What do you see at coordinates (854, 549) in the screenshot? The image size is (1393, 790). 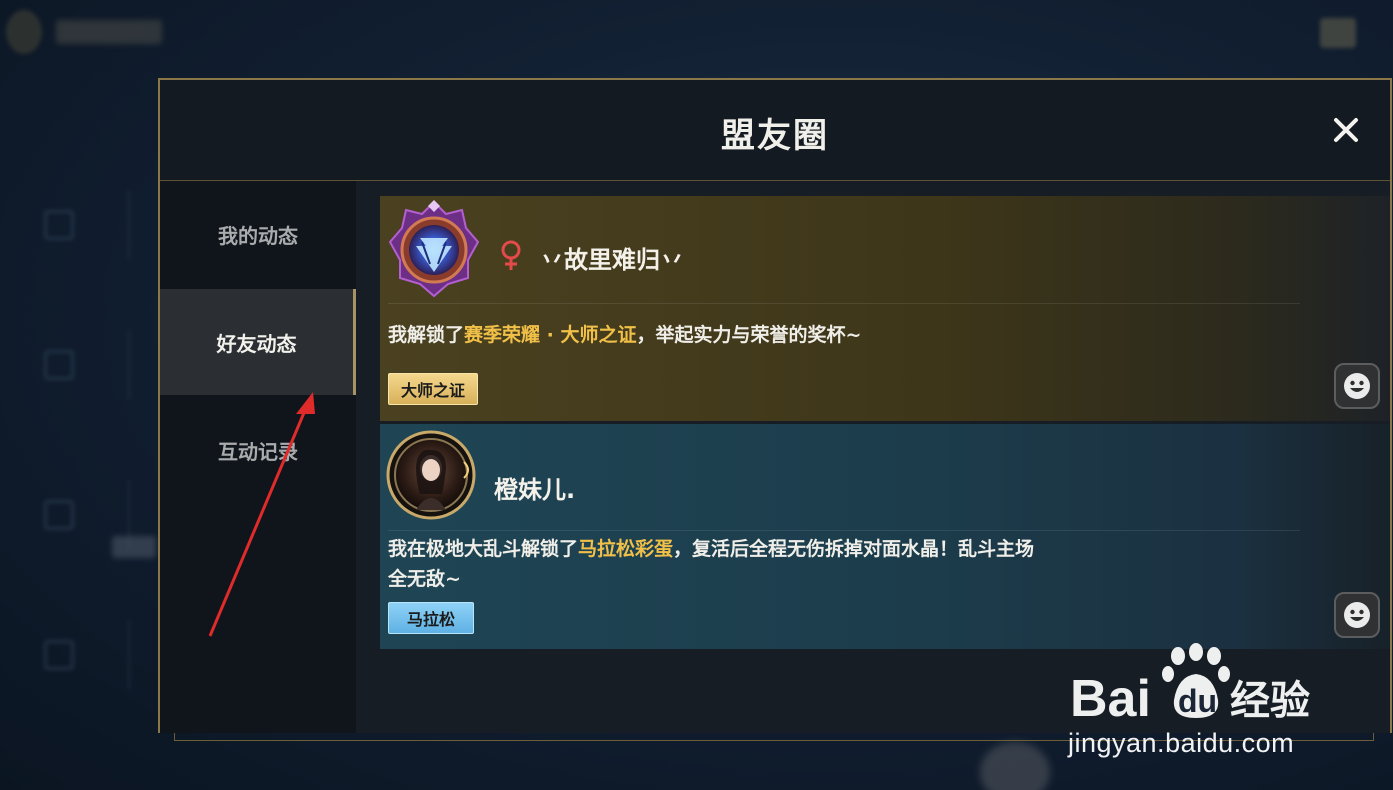 I see `post-text-part: ，复活后全程无伤拆掉对面水晶！乱斗主场` at bounding box center [854, 549].